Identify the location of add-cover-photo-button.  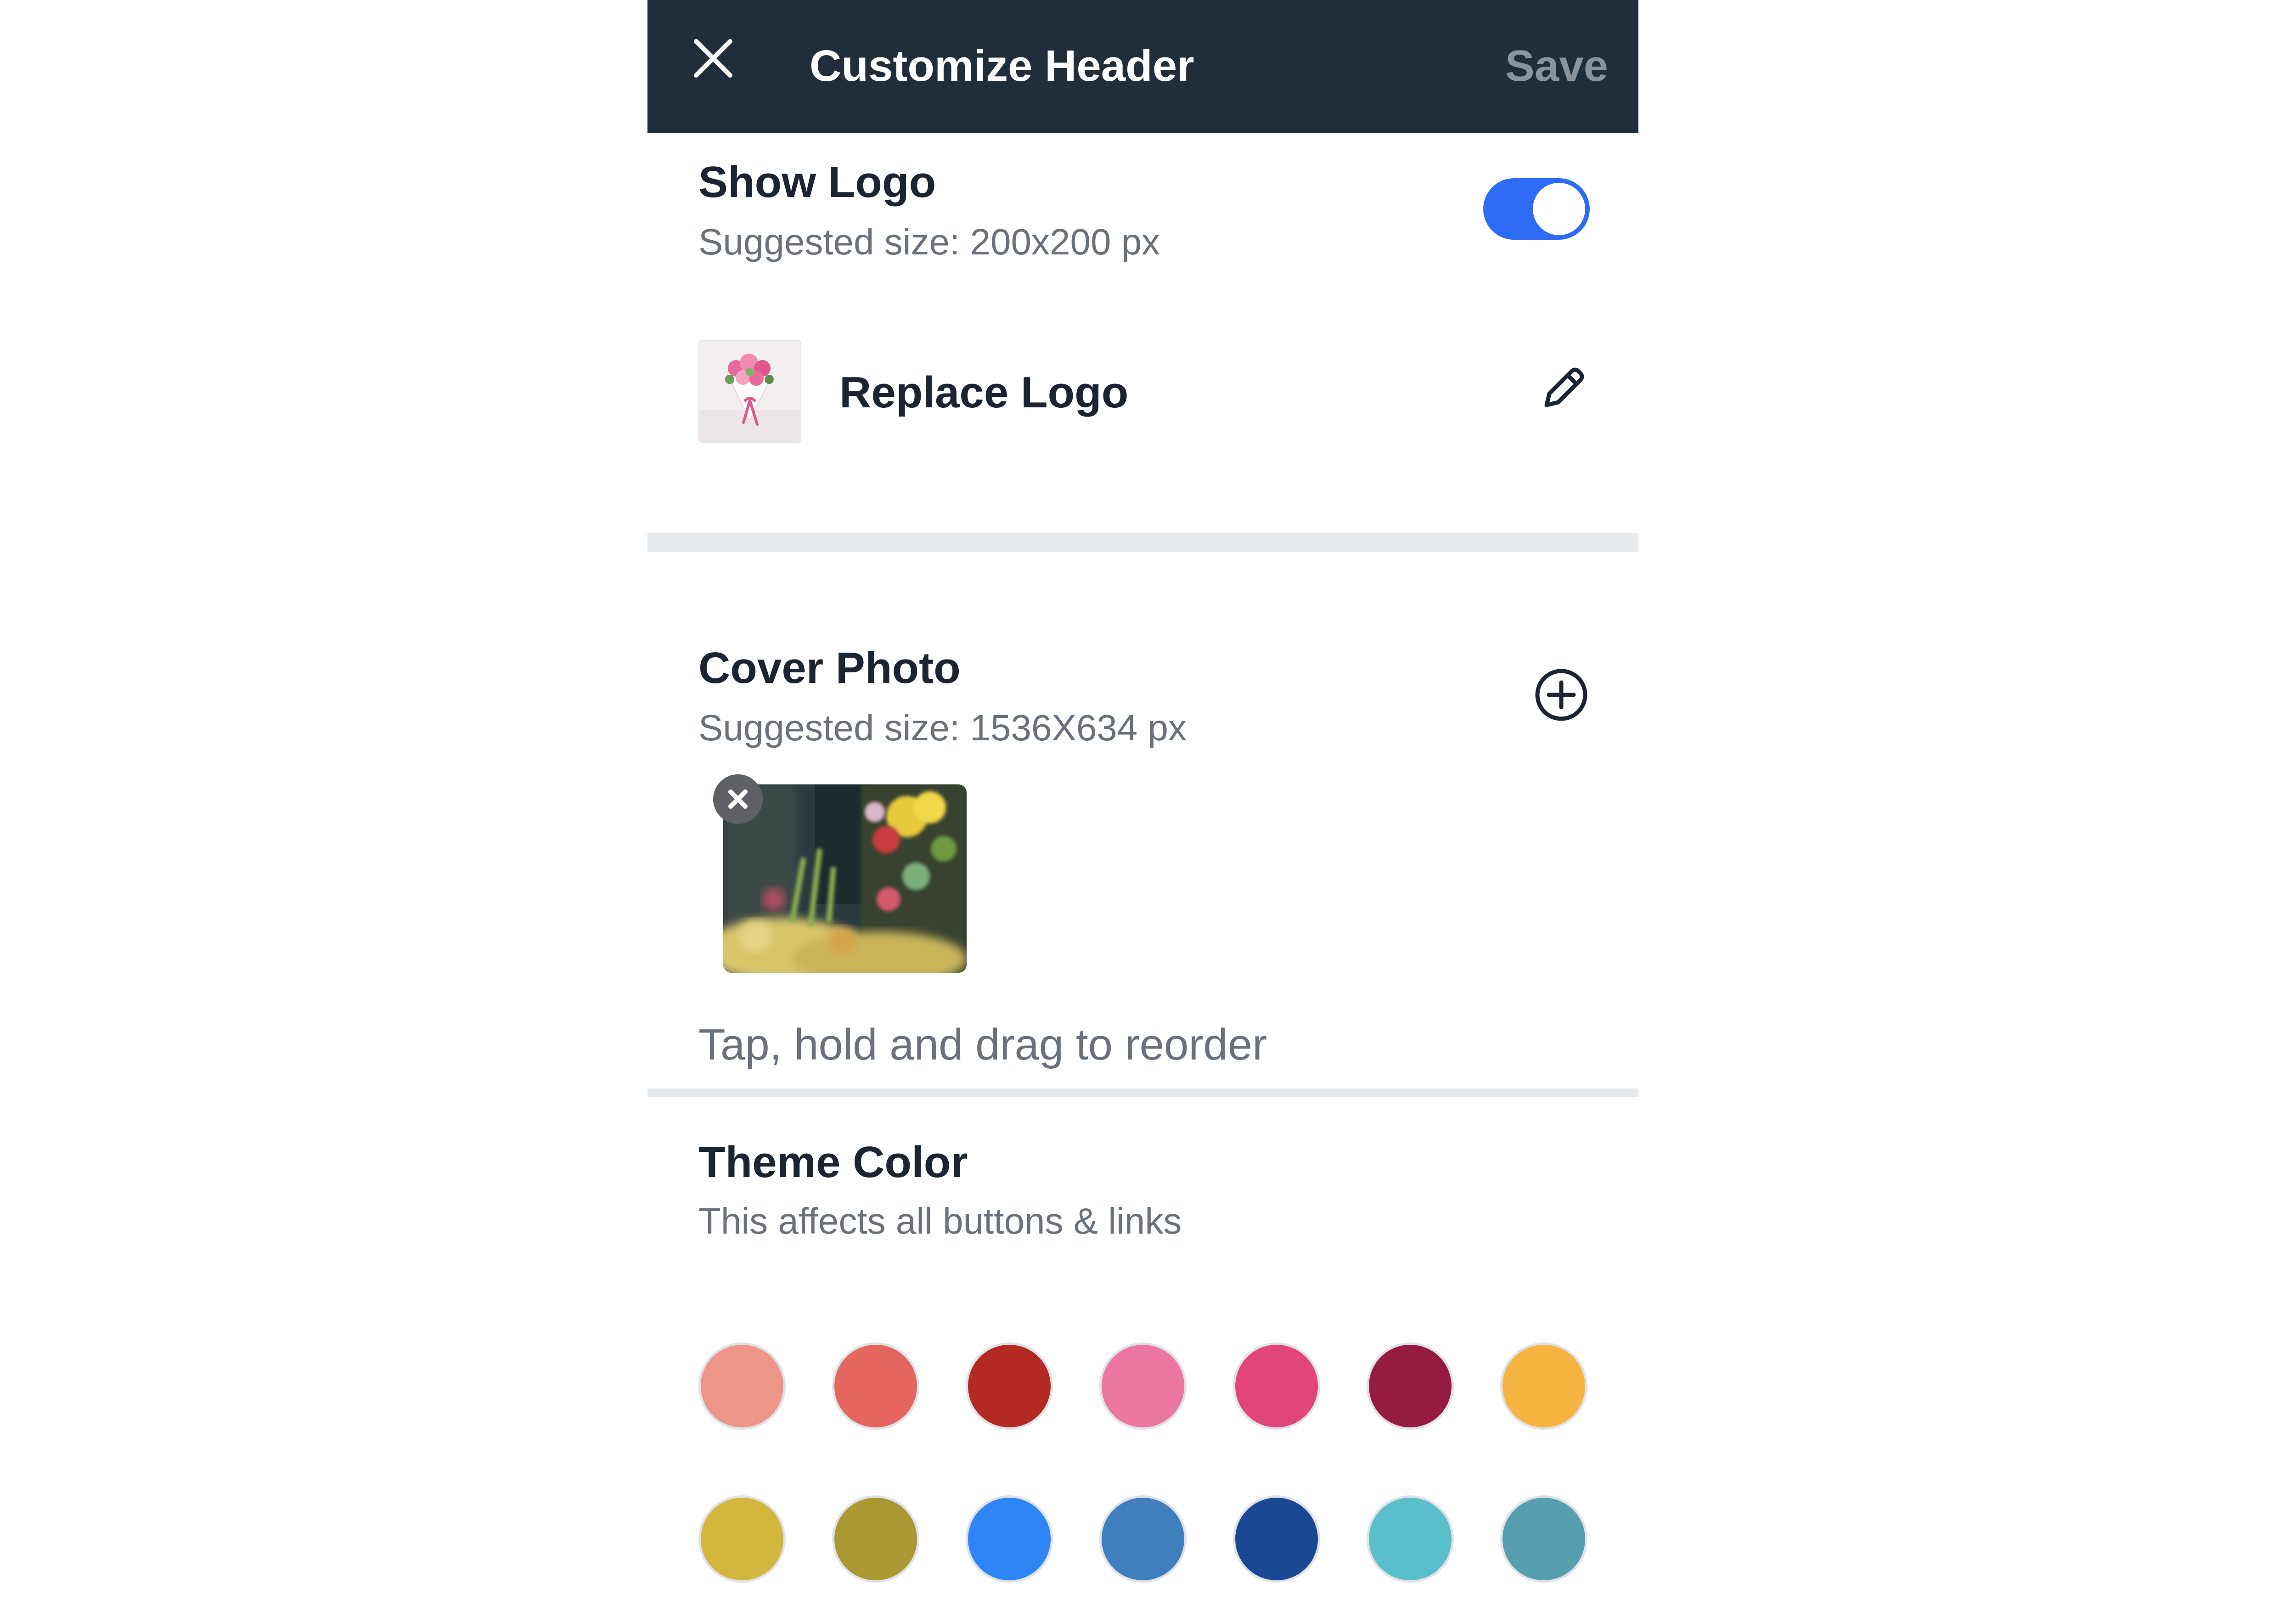
(1561, 695).